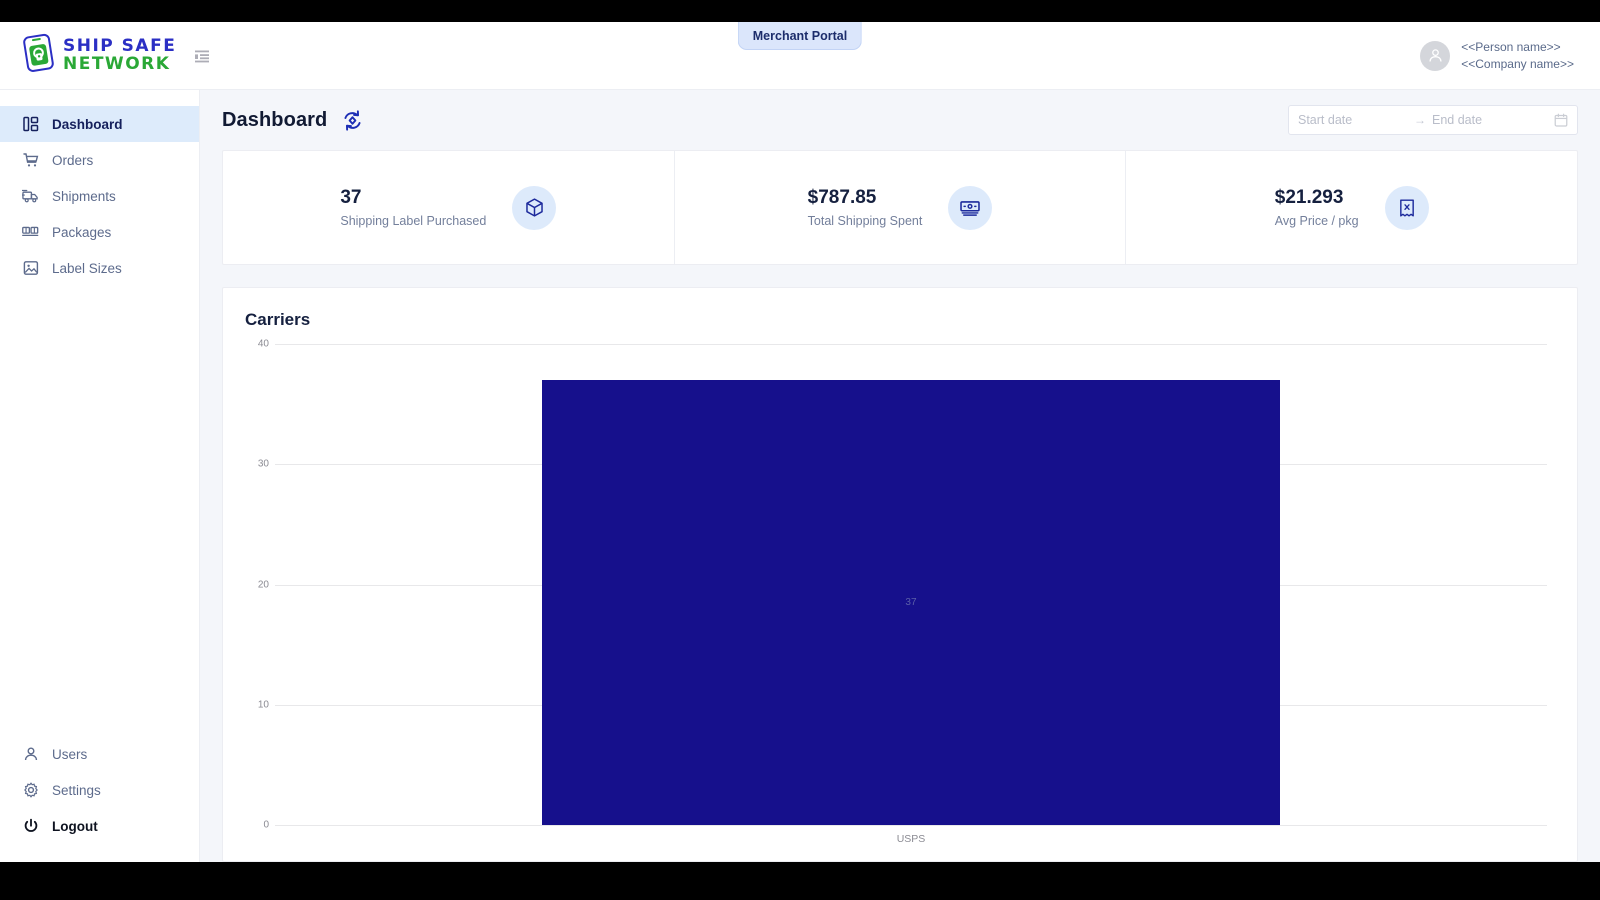 This screenshot has height=900, width=1600. Describe the element at coordinates (970, 207) in the screenshot. I see `banknote-icon` at that location.